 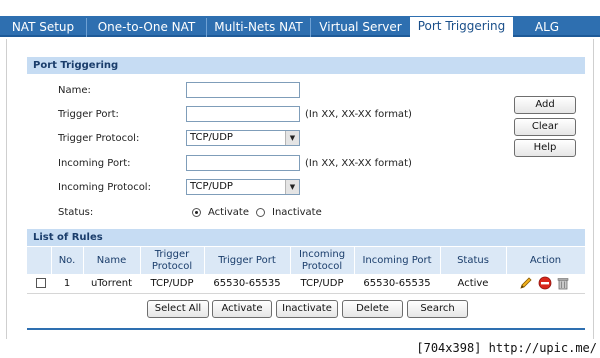 What do you see at coordinates (545, 148) in the screenshot?
I see `help-button: Help` at bounding box center [545, 148].